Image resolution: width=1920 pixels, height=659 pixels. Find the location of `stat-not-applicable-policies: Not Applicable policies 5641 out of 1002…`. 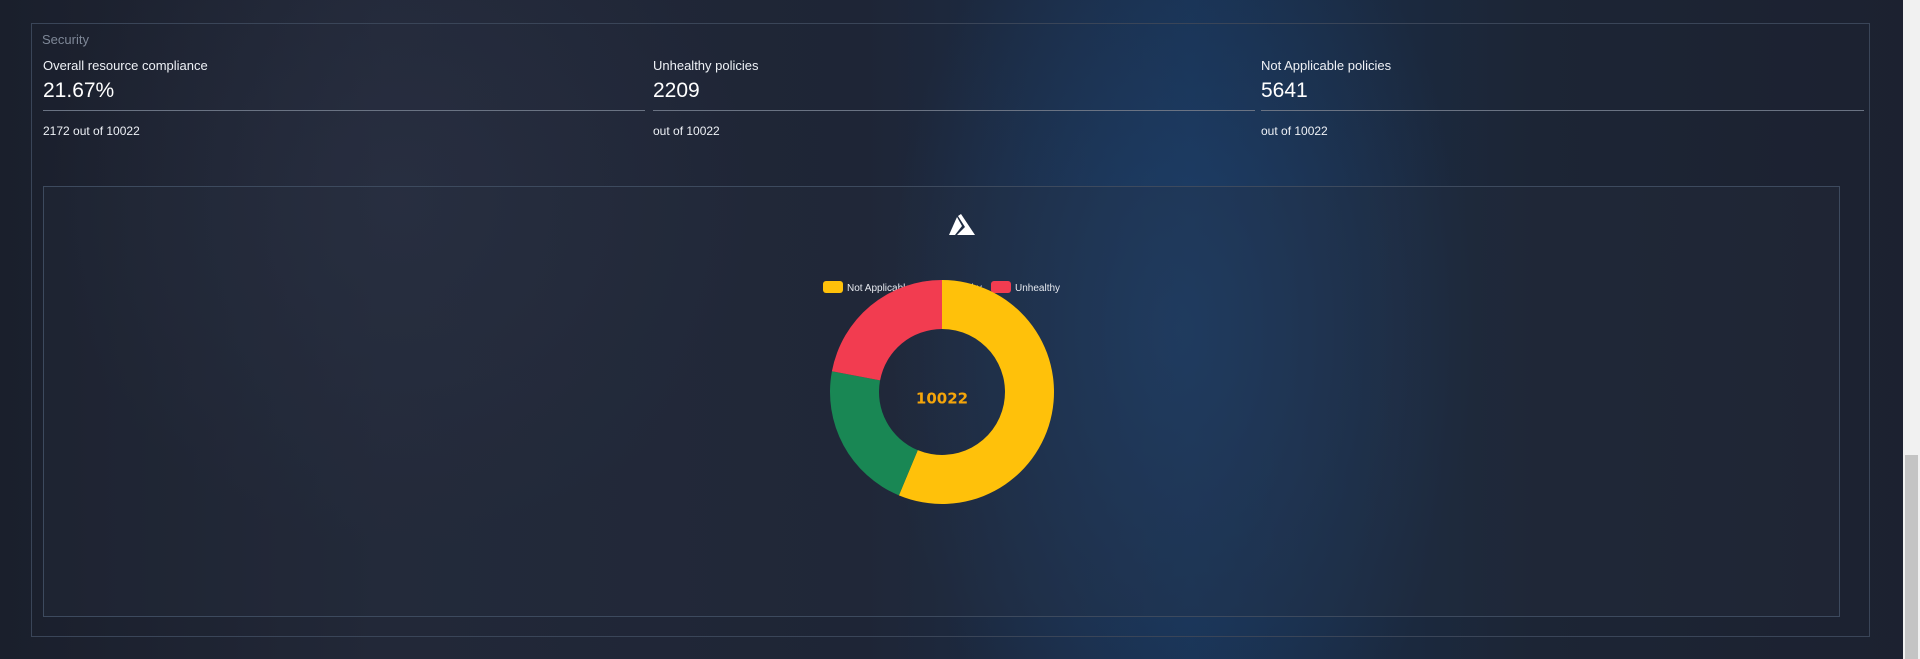

stat-not-applicable-policies: Not Applicable policies 5641 out of 1002… is located at coordinates (1562, 98).